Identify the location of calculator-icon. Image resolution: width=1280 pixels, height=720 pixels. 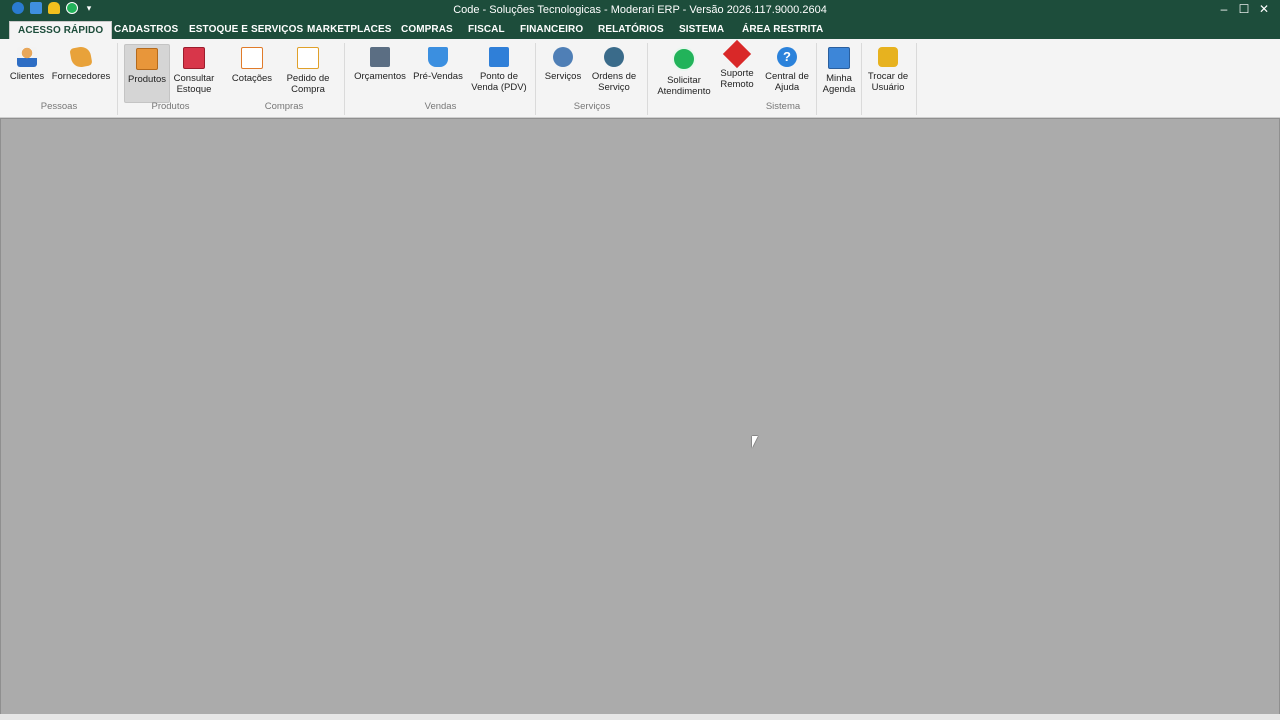
(380, 57).